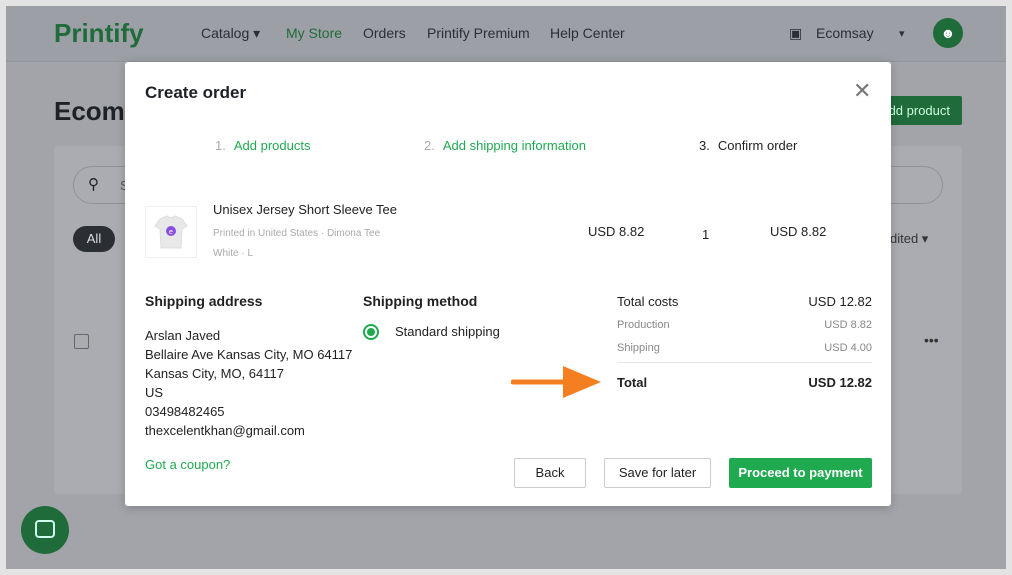 The image size is (1012, 575). I want to click on total-costs-value: USD 12.82, so click(840, 301).